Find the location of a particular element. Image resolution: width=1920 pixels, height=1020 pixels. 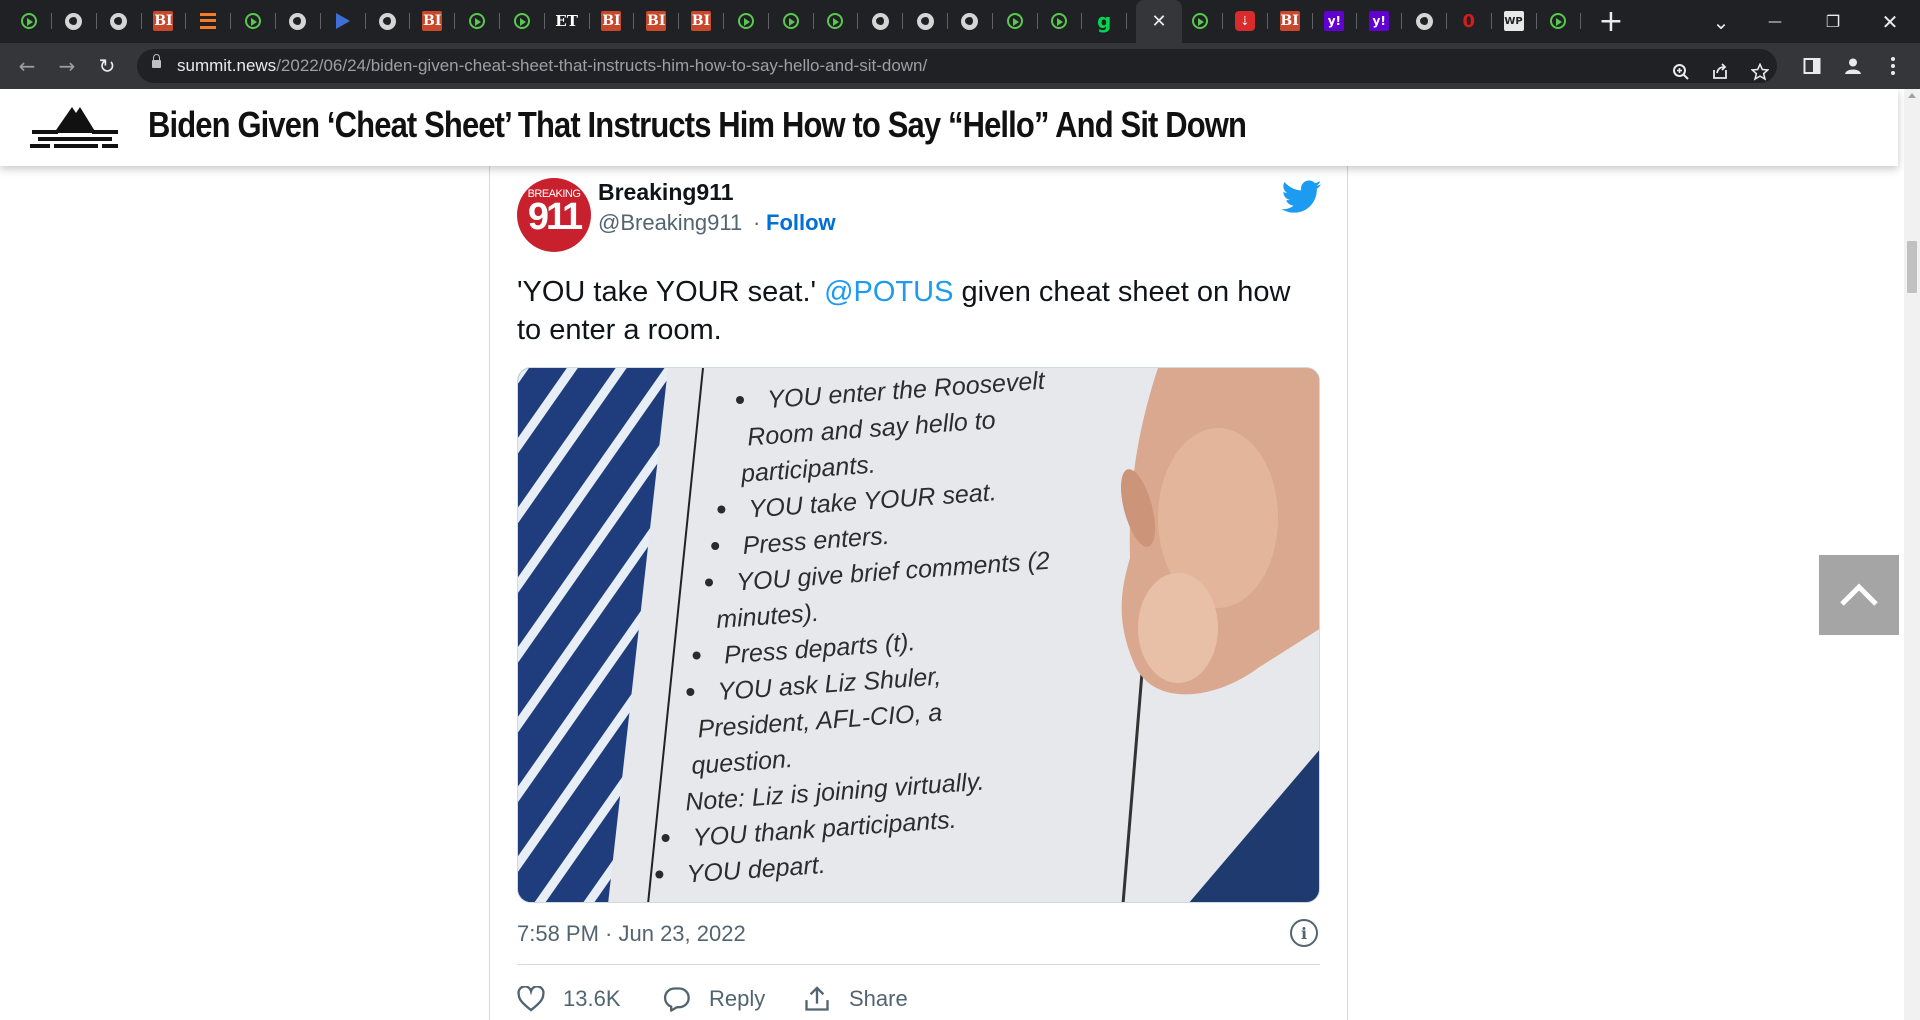

chevron-up-icon is located at coordinates (1859, 594).